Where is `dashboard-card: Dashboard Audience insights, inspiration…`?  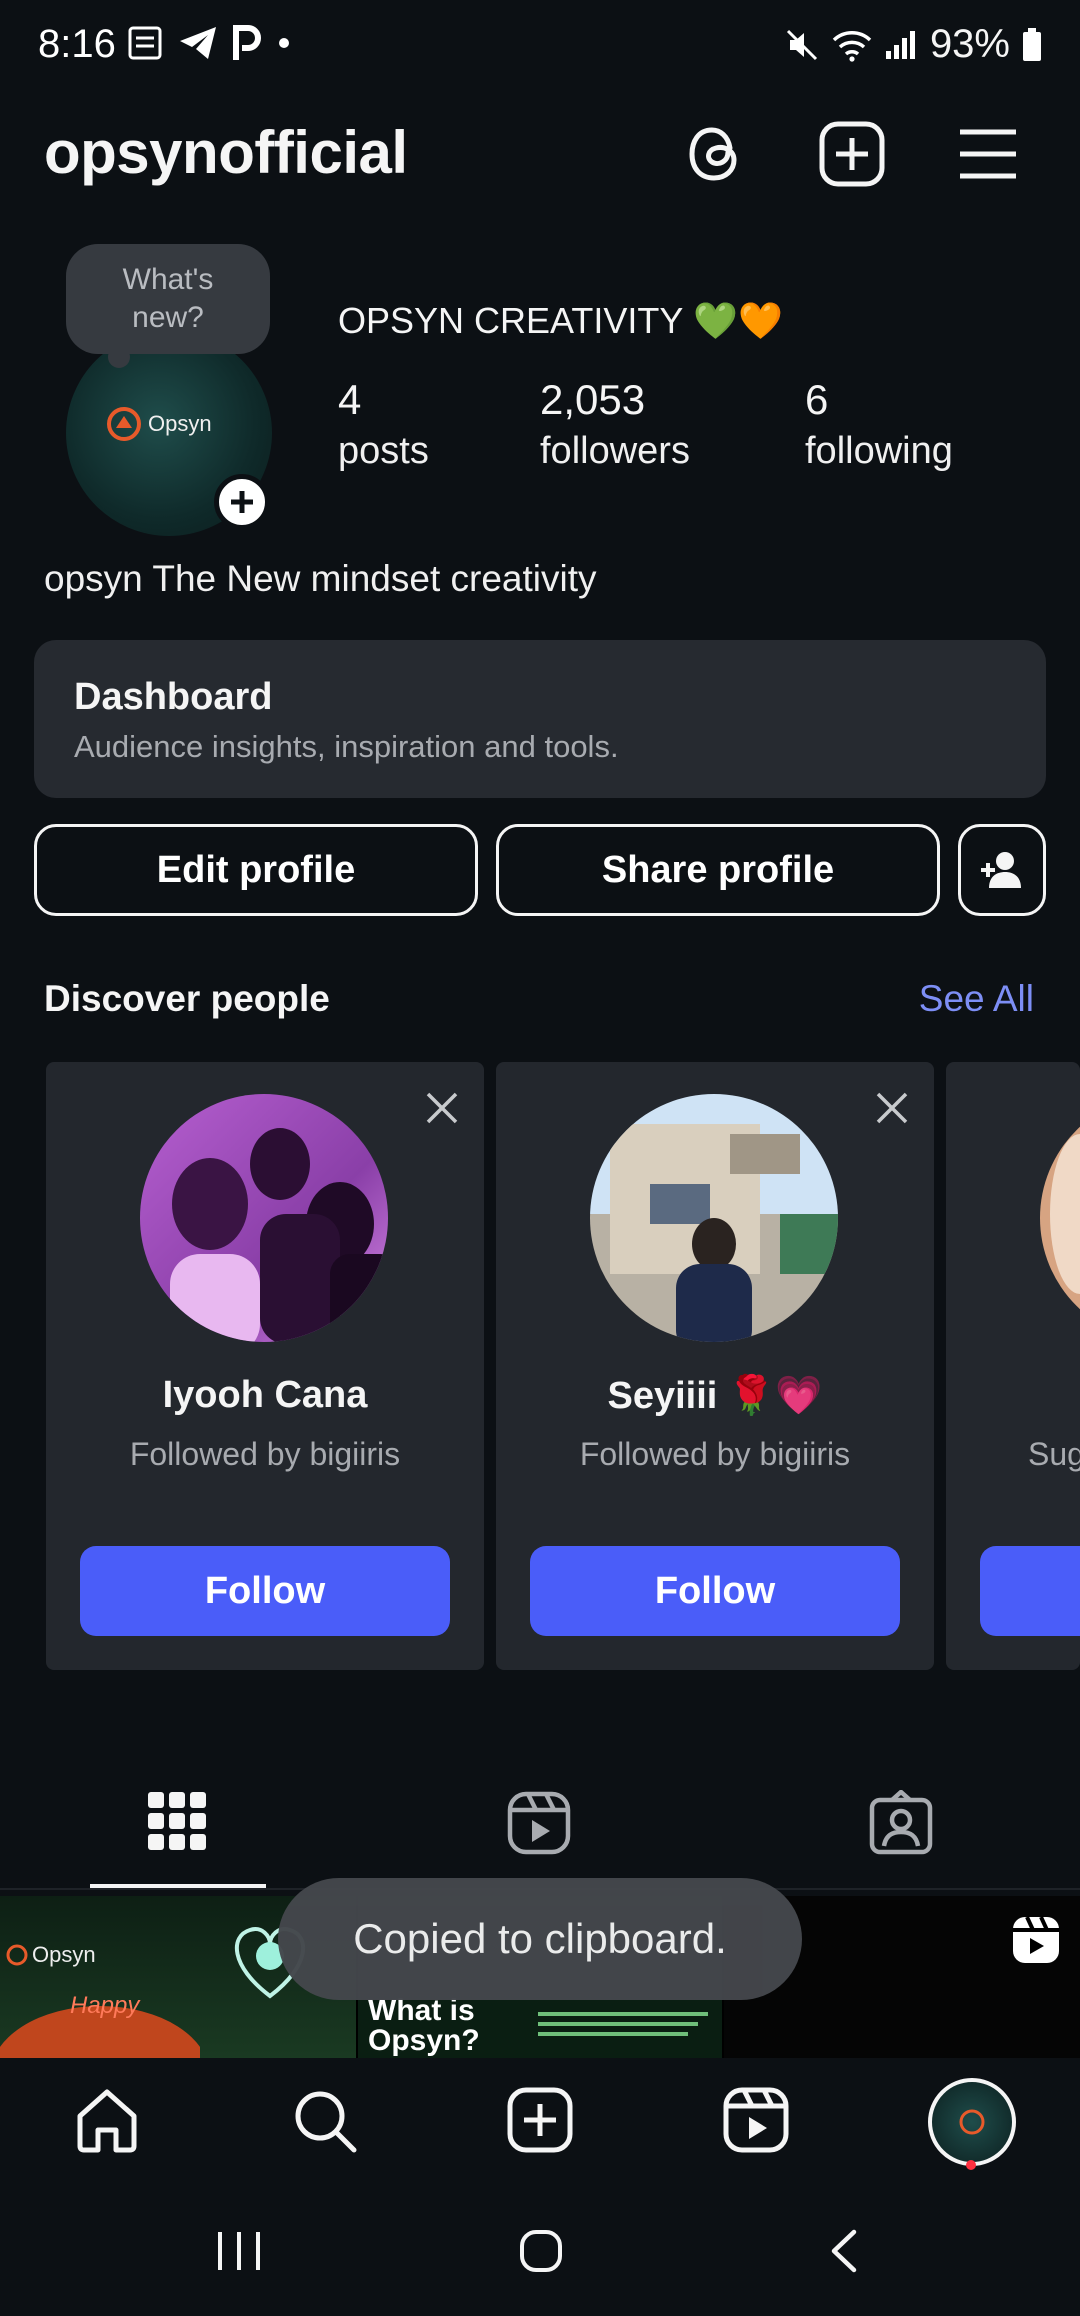 dashboard-card: Dashboard Audience insights, inspiration… is located at coordinates (540, 719).